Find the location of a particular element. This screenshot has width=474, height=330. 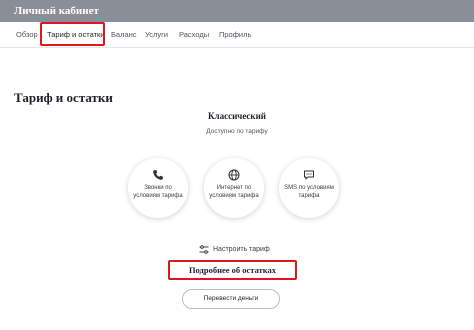

message-icon is located at coordinates (309, 175).